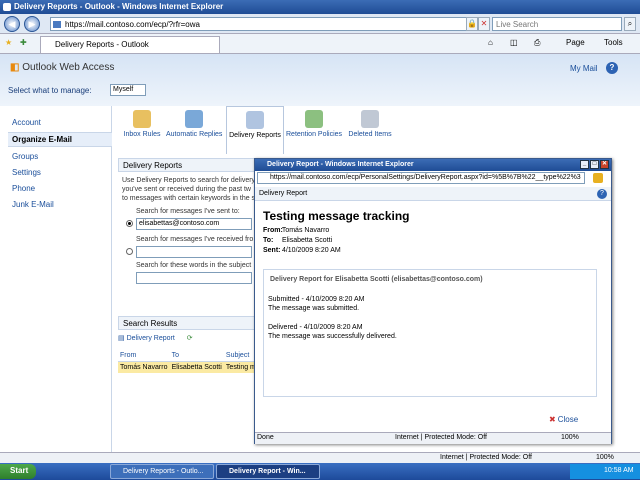 The width and height of the screenshot is (640, 480). Describe the element at coordinates (194, 265) in the screenshot. I see `subject-words-label: Search for these words in the subject` at that location.